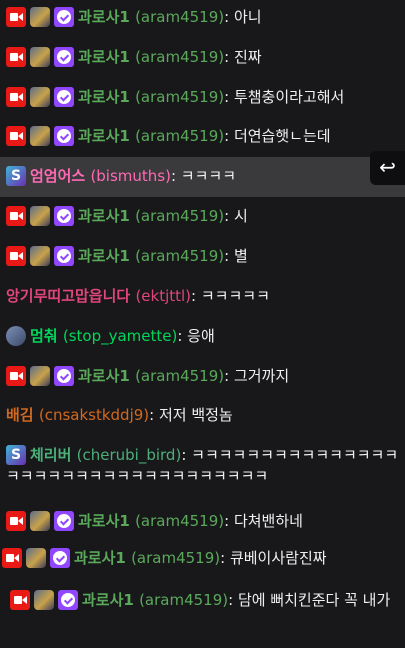  Describe the element at coordinates (77, 415) in the screenshot. I see `chat-username: 배김 (cnsakstkddj9)` at that location.